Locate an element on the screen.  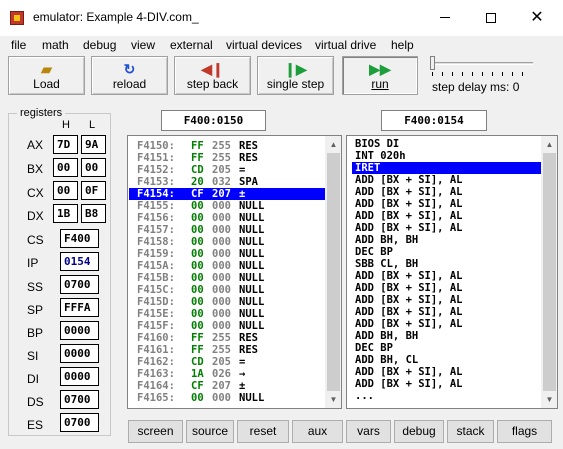
disassembly-row: INT 020h is located at coordinates (446, 156).